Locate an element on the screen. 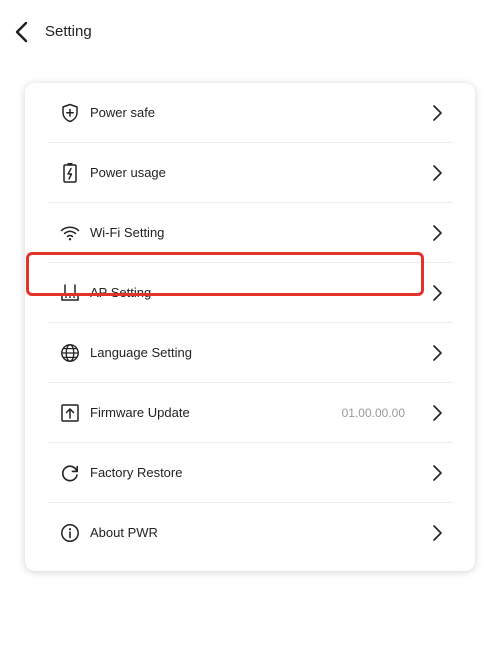 This screenshot has width=500, height=656. menu-item-ap-setting: AP Setting is located at coordinates (250, 293).